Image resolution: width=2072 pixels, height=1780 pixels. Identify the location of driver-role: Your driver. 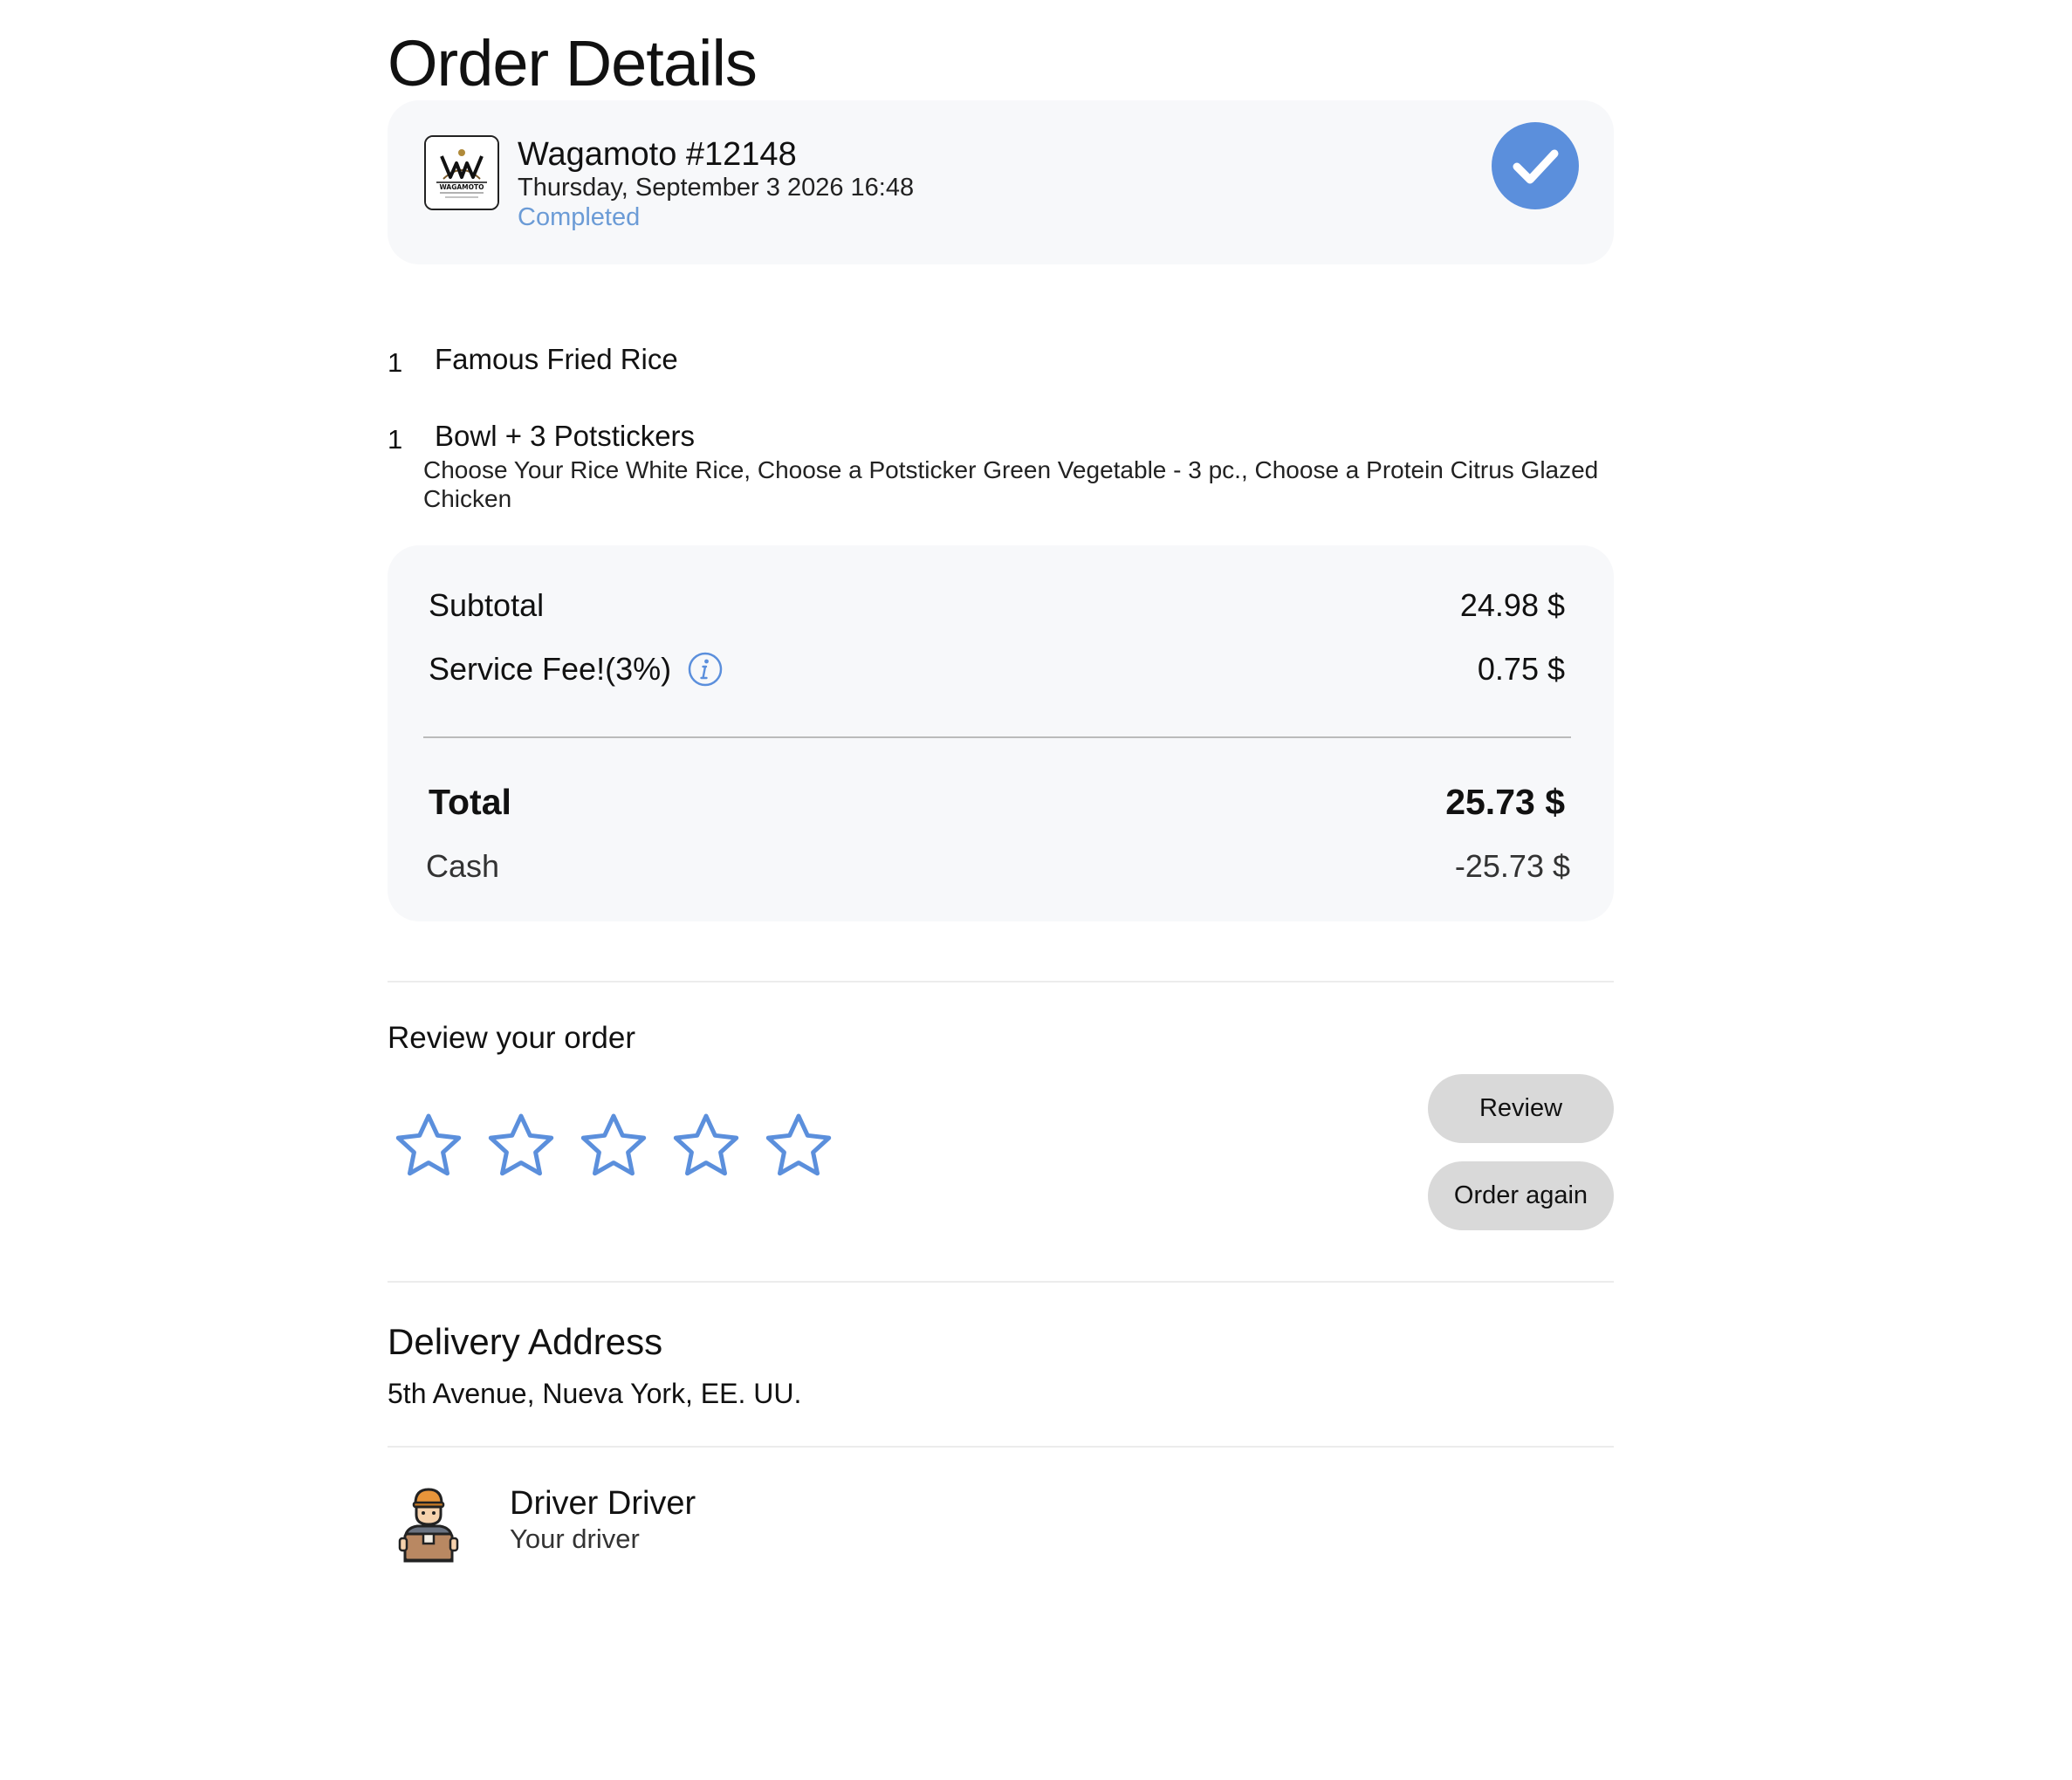
(575, 1538).